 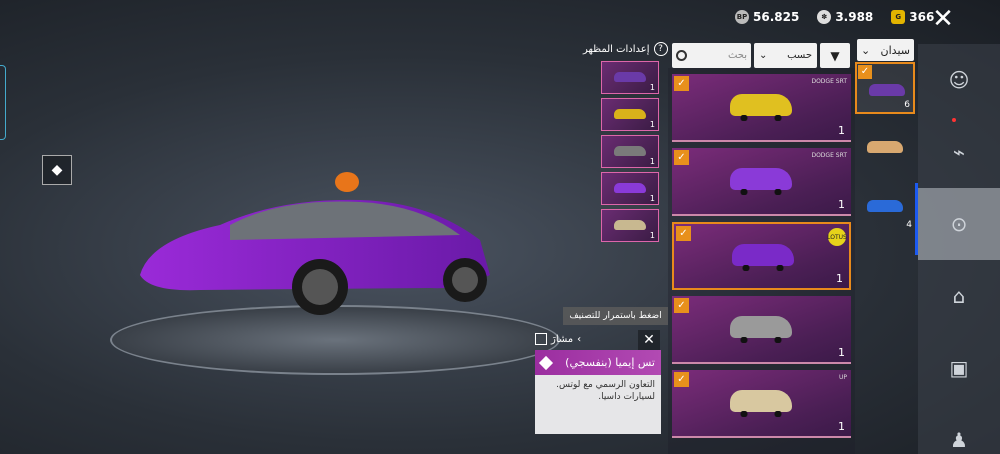 I want to click on filter-icon: ▼, so click(x=835, y=55).